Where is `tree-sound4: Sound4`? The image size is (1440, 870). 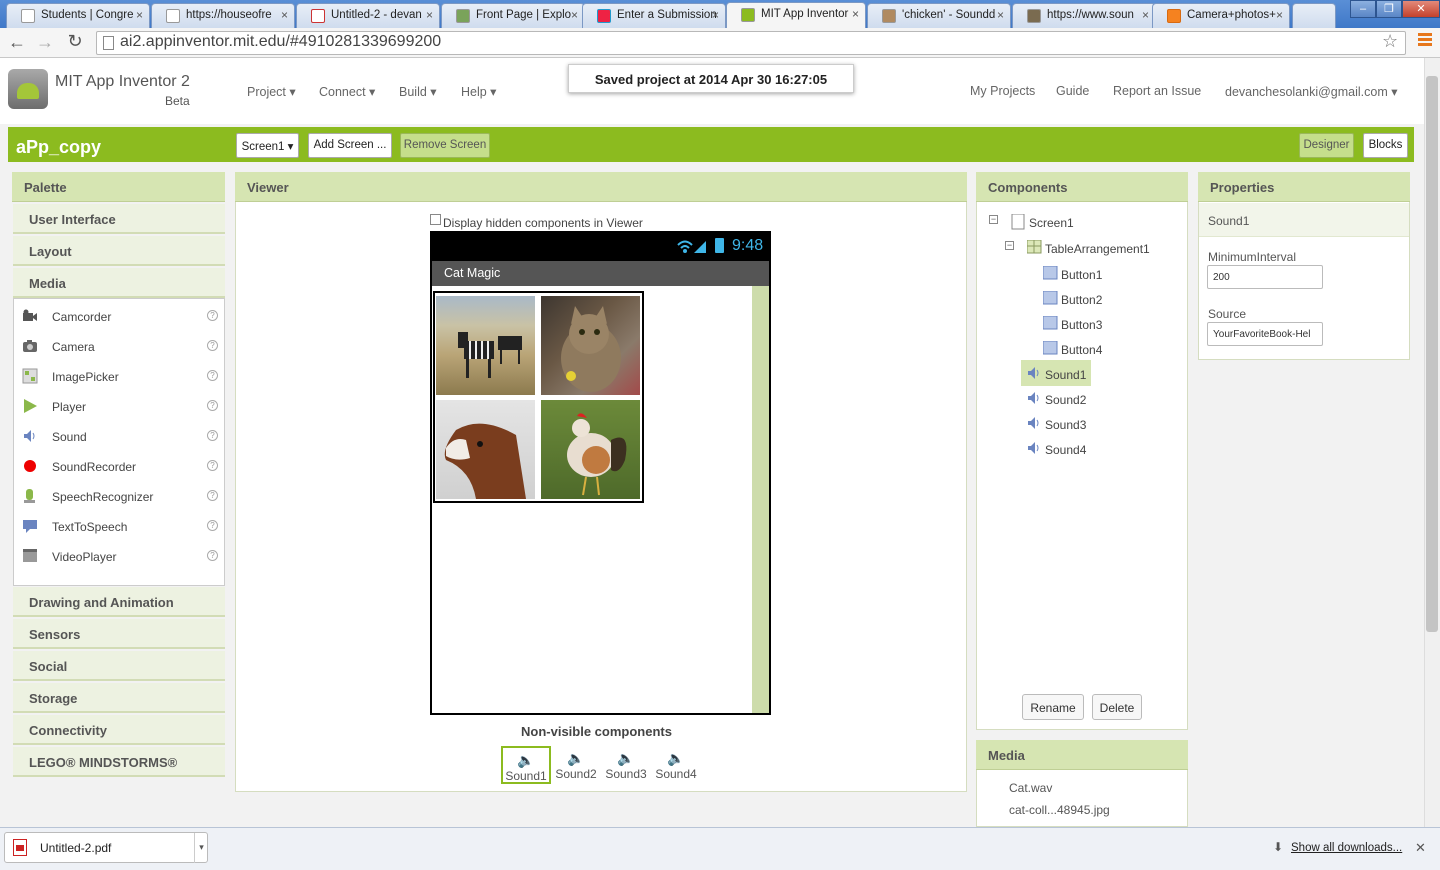 tree-sound4: Sound4 is located at coordinates (1057, 449).